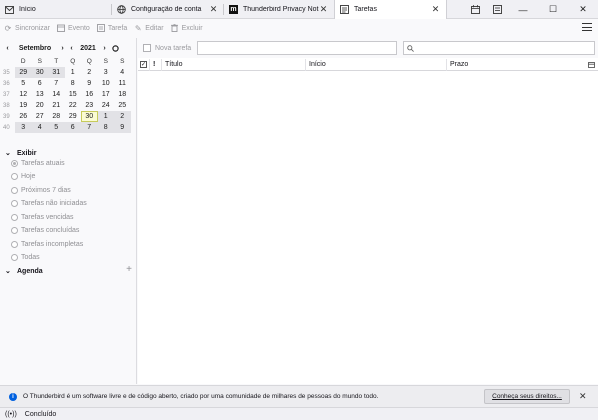 The width and height of the screenshot is (598, 420). I want to click on tab-account-settings: Configuração de conta ✕, so click(168, 9).